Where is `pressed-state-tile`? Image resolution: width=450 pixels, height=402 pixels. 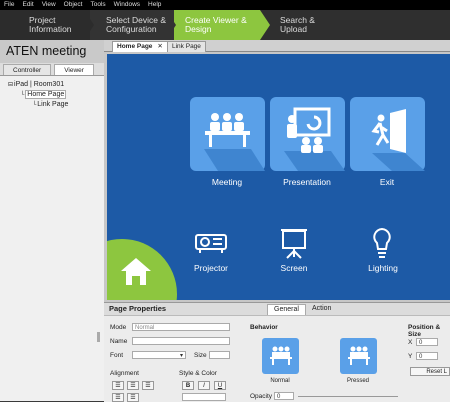 pressed-state-tile is located at coordinates (358, 356).